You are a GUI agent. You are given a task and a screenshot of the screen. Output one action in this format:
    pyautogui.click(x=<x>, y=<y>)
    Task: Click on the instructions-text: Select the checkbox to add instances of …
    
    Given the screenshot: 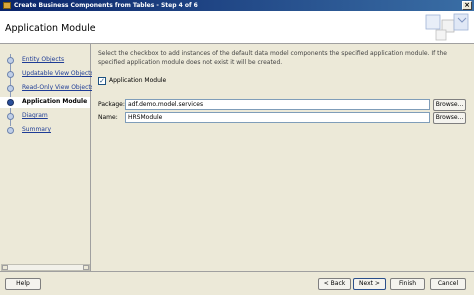 What is the action you would take?
    pyautogui.click(x=272, y=58)
    